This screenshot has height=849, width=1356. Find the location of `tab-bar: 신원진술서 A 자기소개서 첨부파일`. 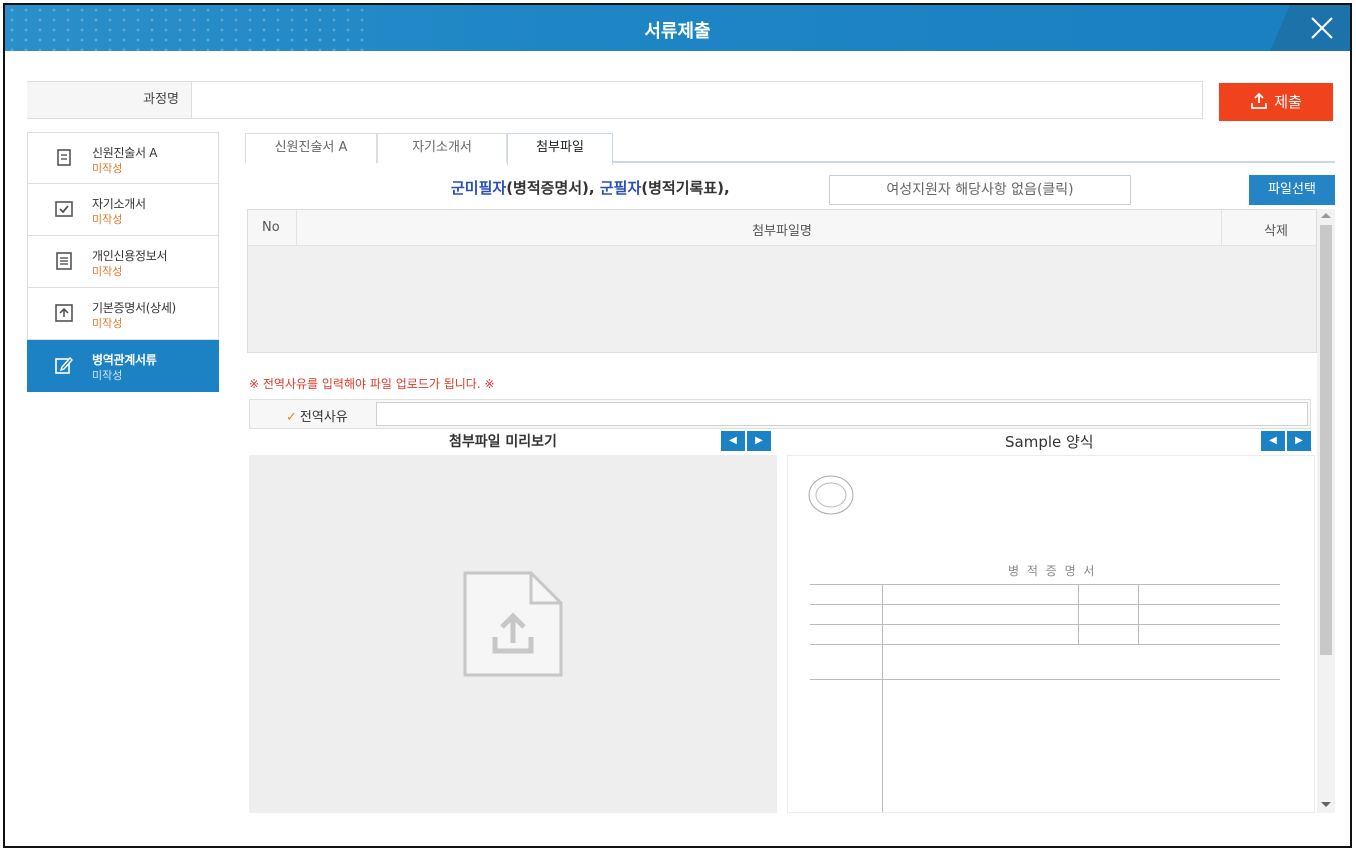

tab-bar: 신원진술서 A 자기소개서 첨부파일 is located at coordinates (790, 149).